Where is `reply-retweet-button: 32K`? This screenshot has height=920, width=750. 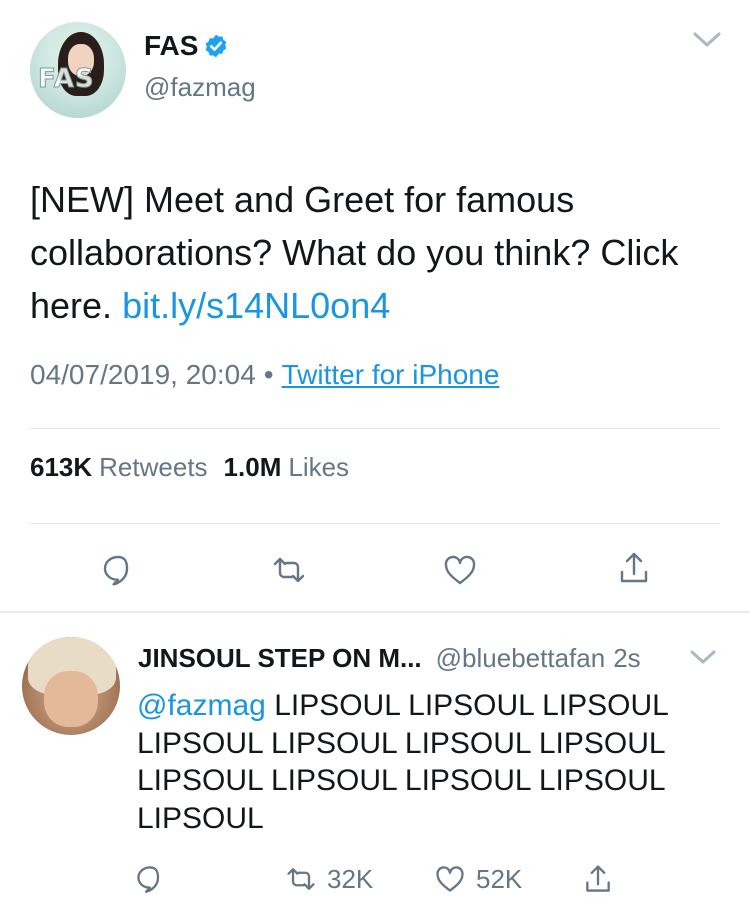 reply-retweet-button: 32K is located at coordinates (329, 879).